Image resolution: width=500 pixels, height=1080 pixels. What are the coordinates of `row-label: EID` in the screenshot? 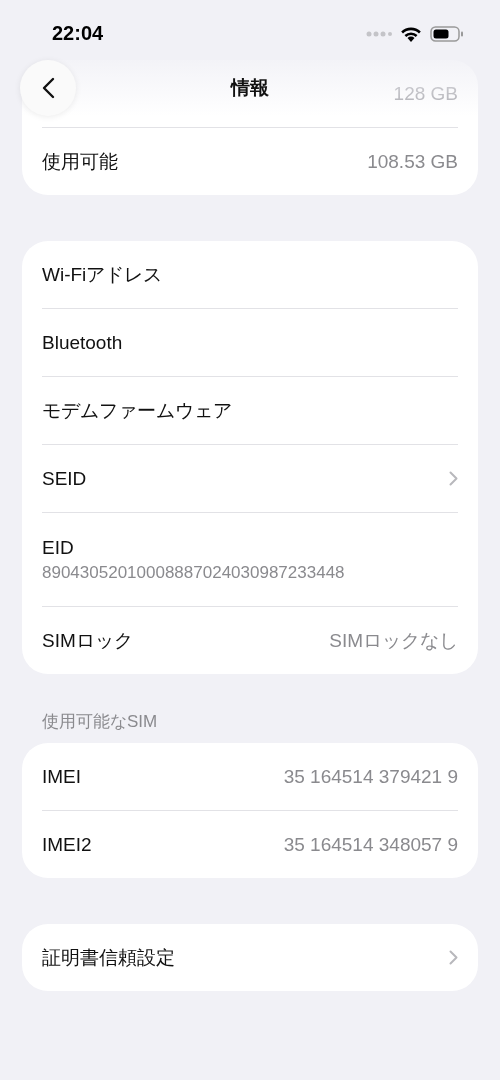 It's located at (58, 547).